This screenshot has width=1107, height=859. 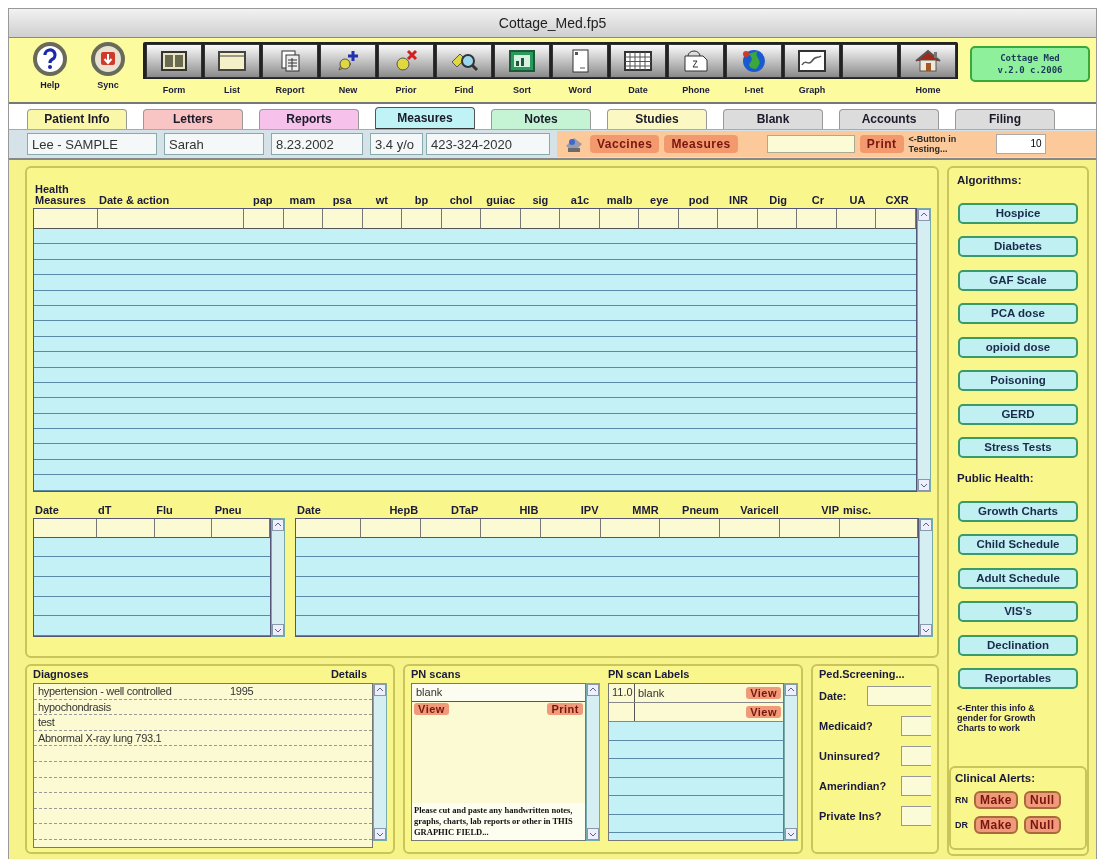 I want to click on scan-field: blank, so click(x=498, y=693).